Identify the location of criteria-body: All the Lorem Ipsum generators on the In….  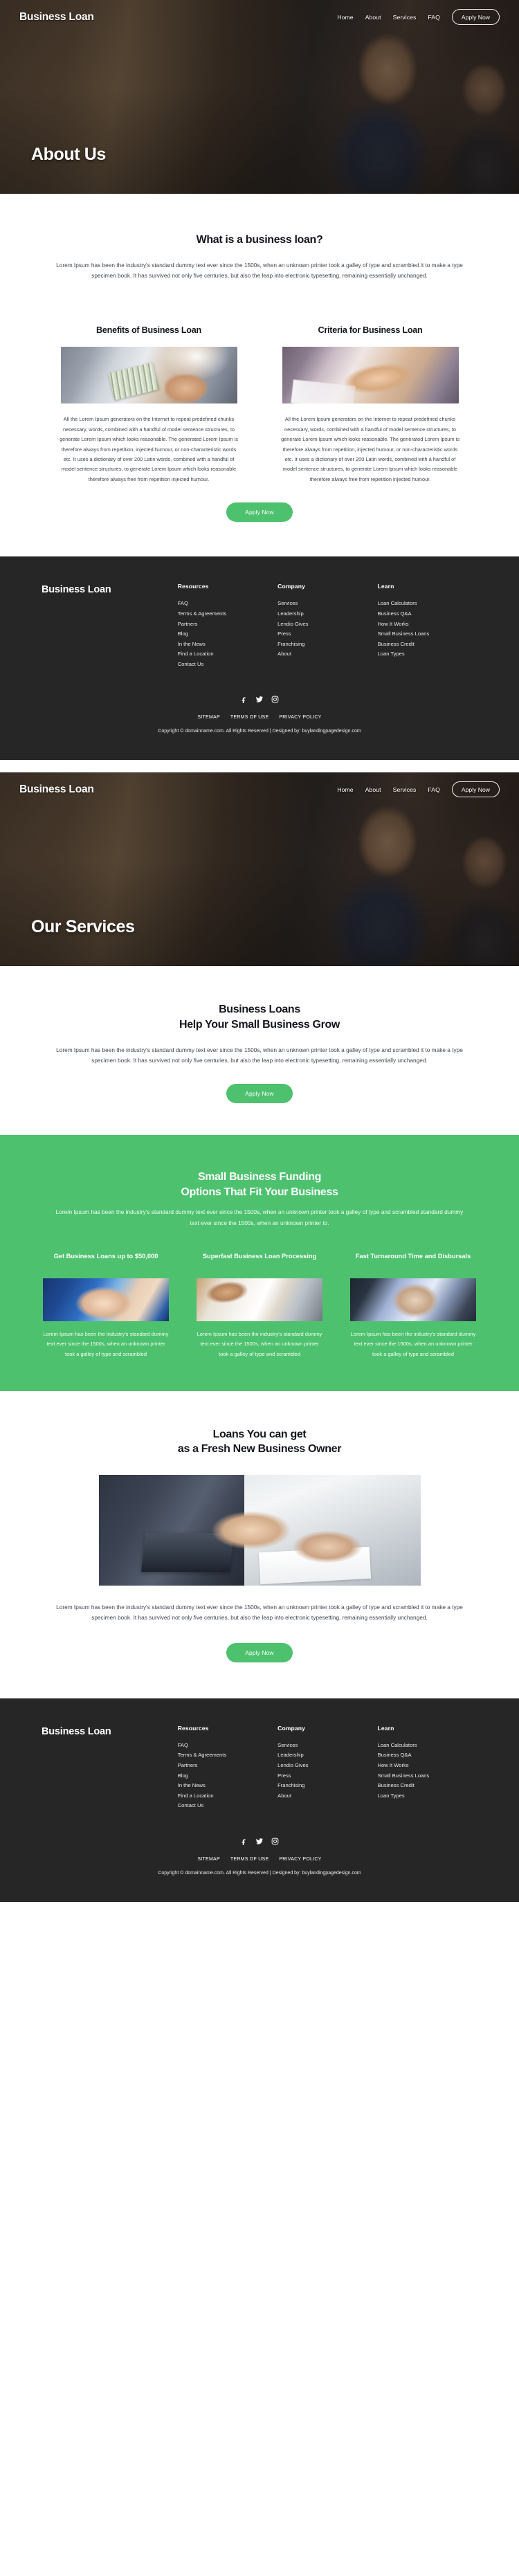
(370, 449).